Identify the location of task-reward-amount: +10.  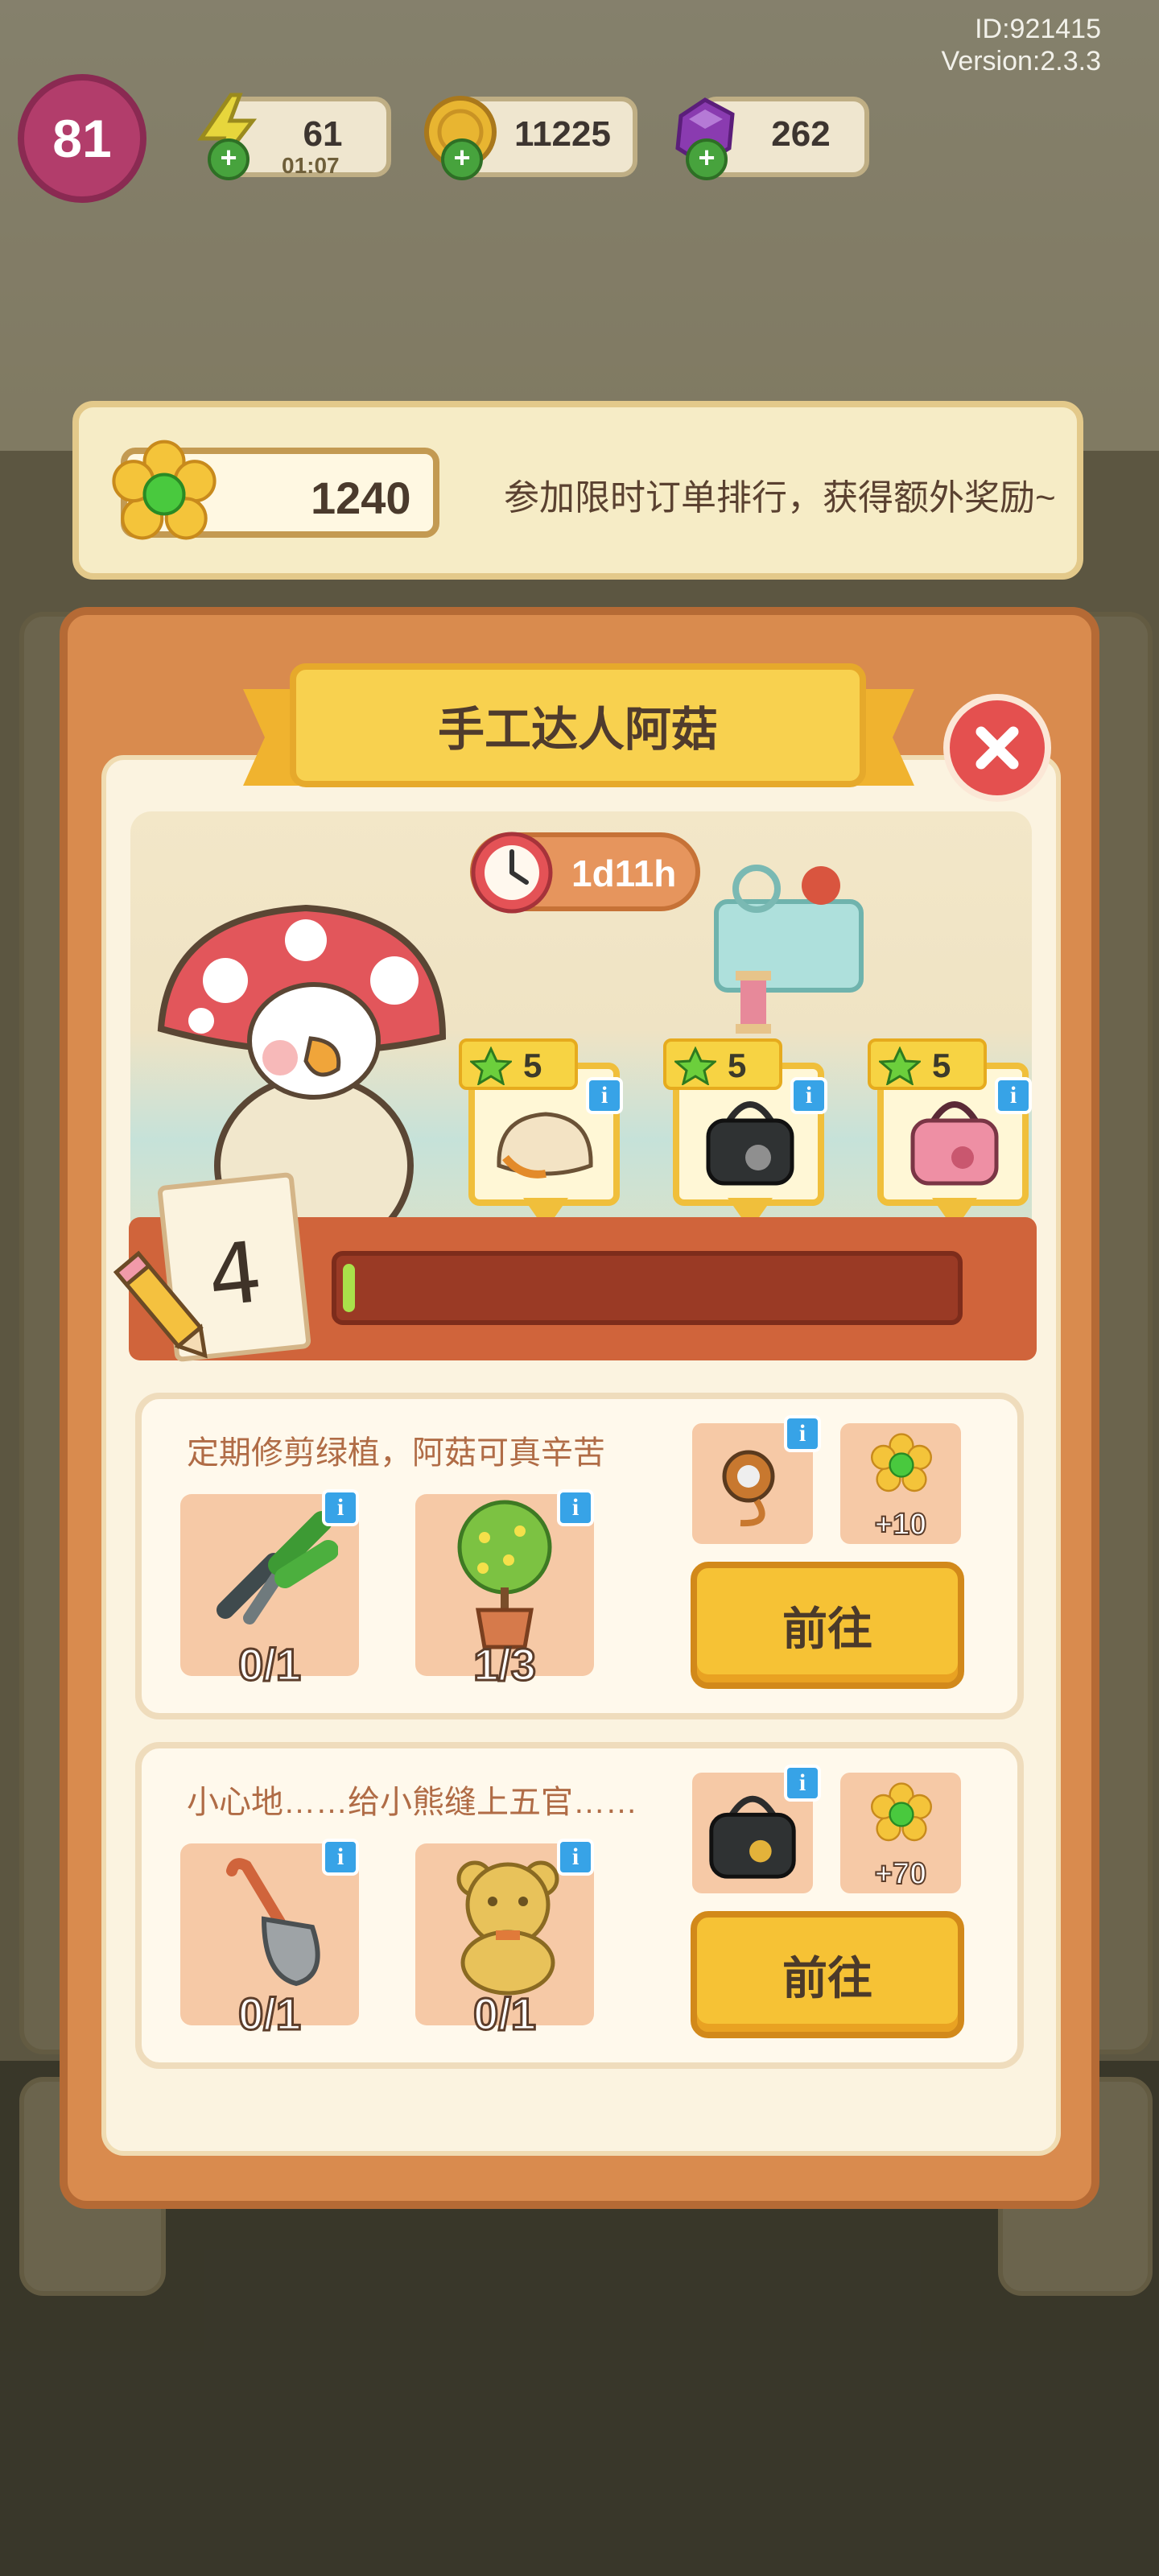
(900, 1524).